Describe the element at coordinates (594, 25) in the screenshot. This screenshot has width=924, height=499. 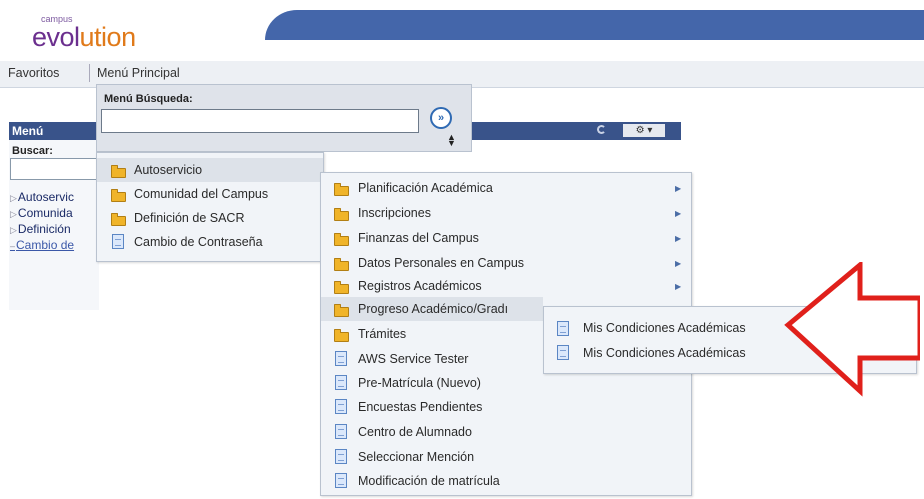
I see `header-banner` at that location.